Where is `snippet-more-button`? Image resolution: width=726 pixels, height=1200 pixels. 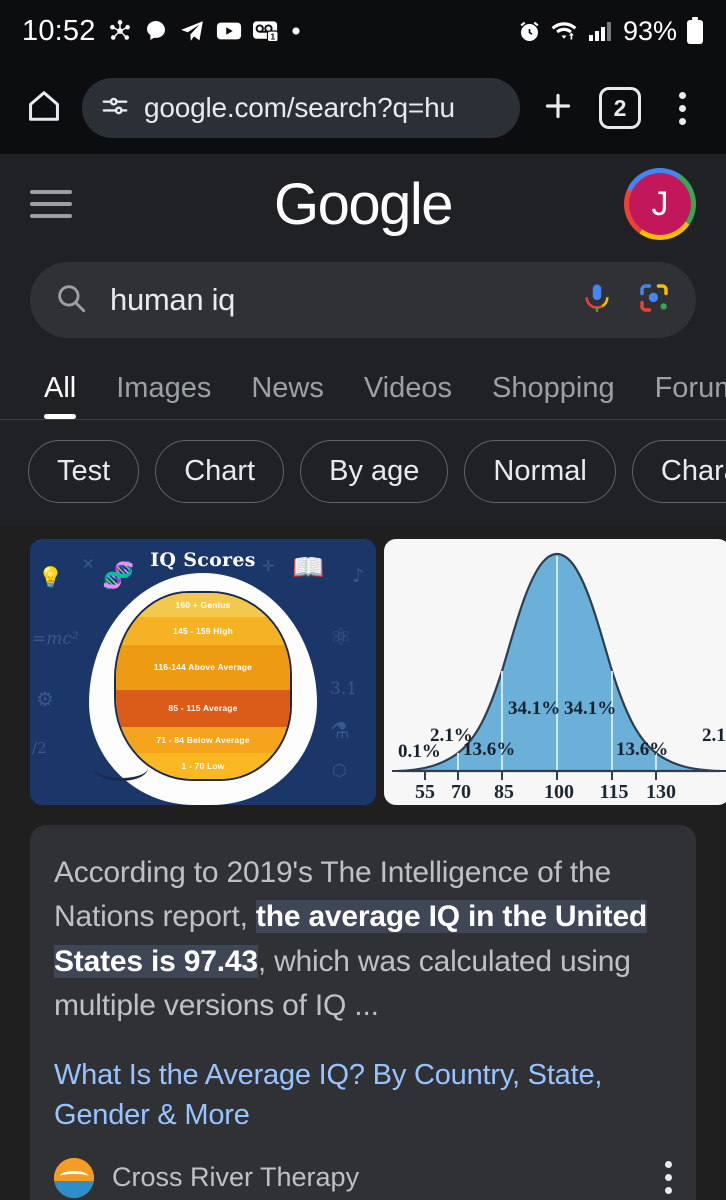
snippet-more-button is located at coordinates (668, 1178).